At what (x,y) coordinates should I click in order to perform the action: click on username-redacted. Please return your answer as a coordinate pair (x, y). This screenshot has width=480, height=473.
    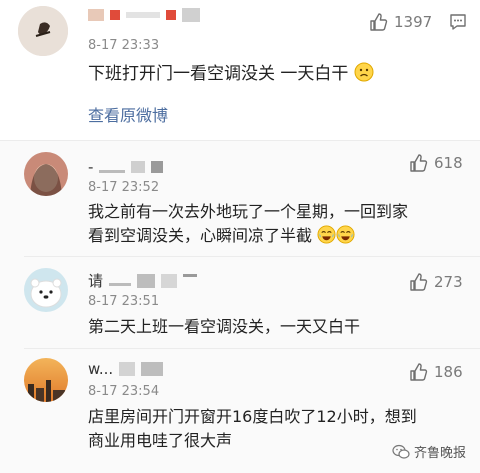
    Looking at the image, I should click on (144, 15).